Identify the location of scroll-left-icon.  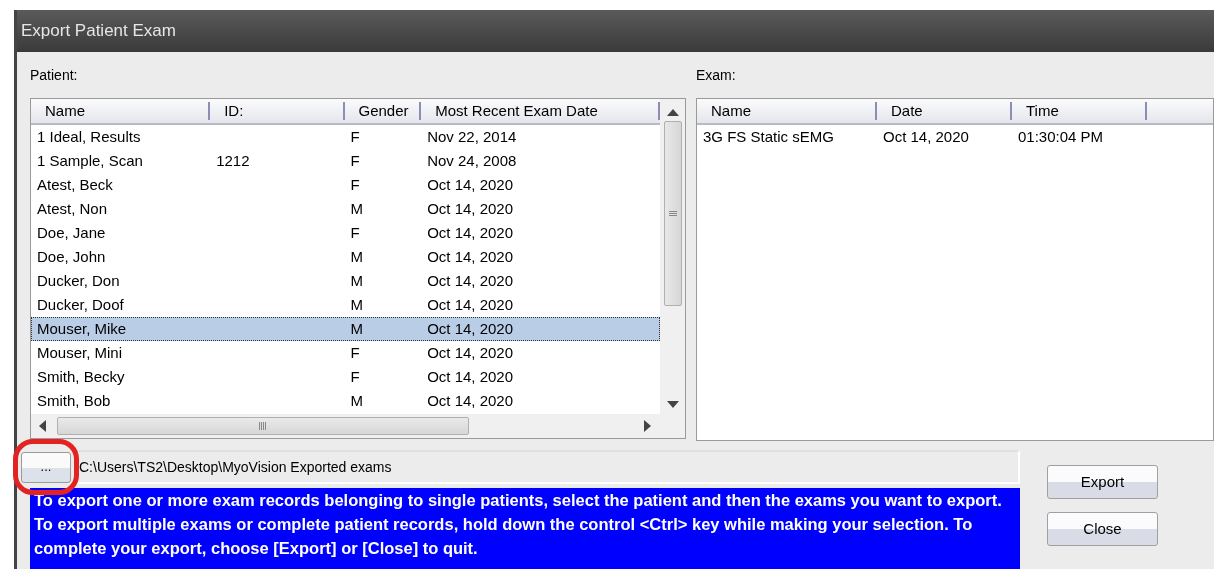
(42, 426).